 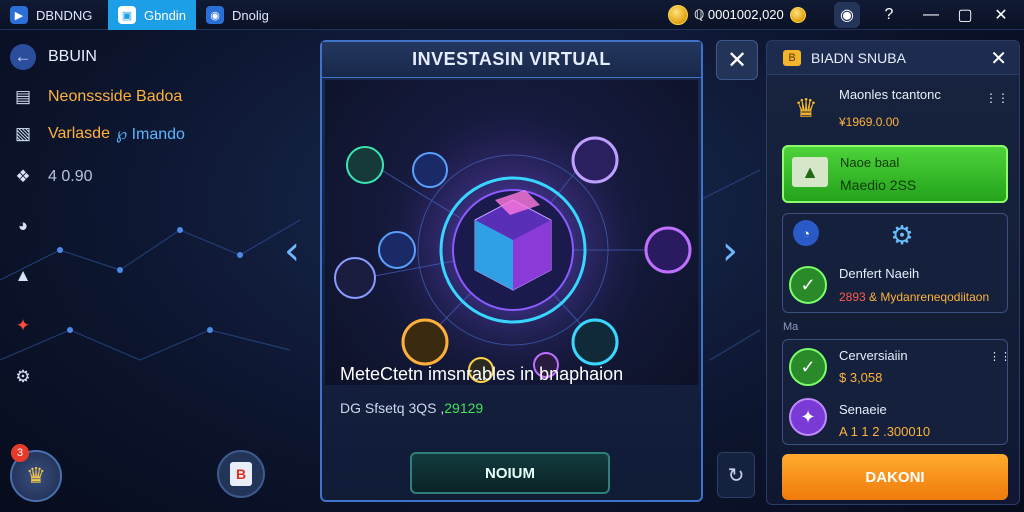 I want to click on balance-display: ℚ 0001002,020, so click(x=737, y=15).